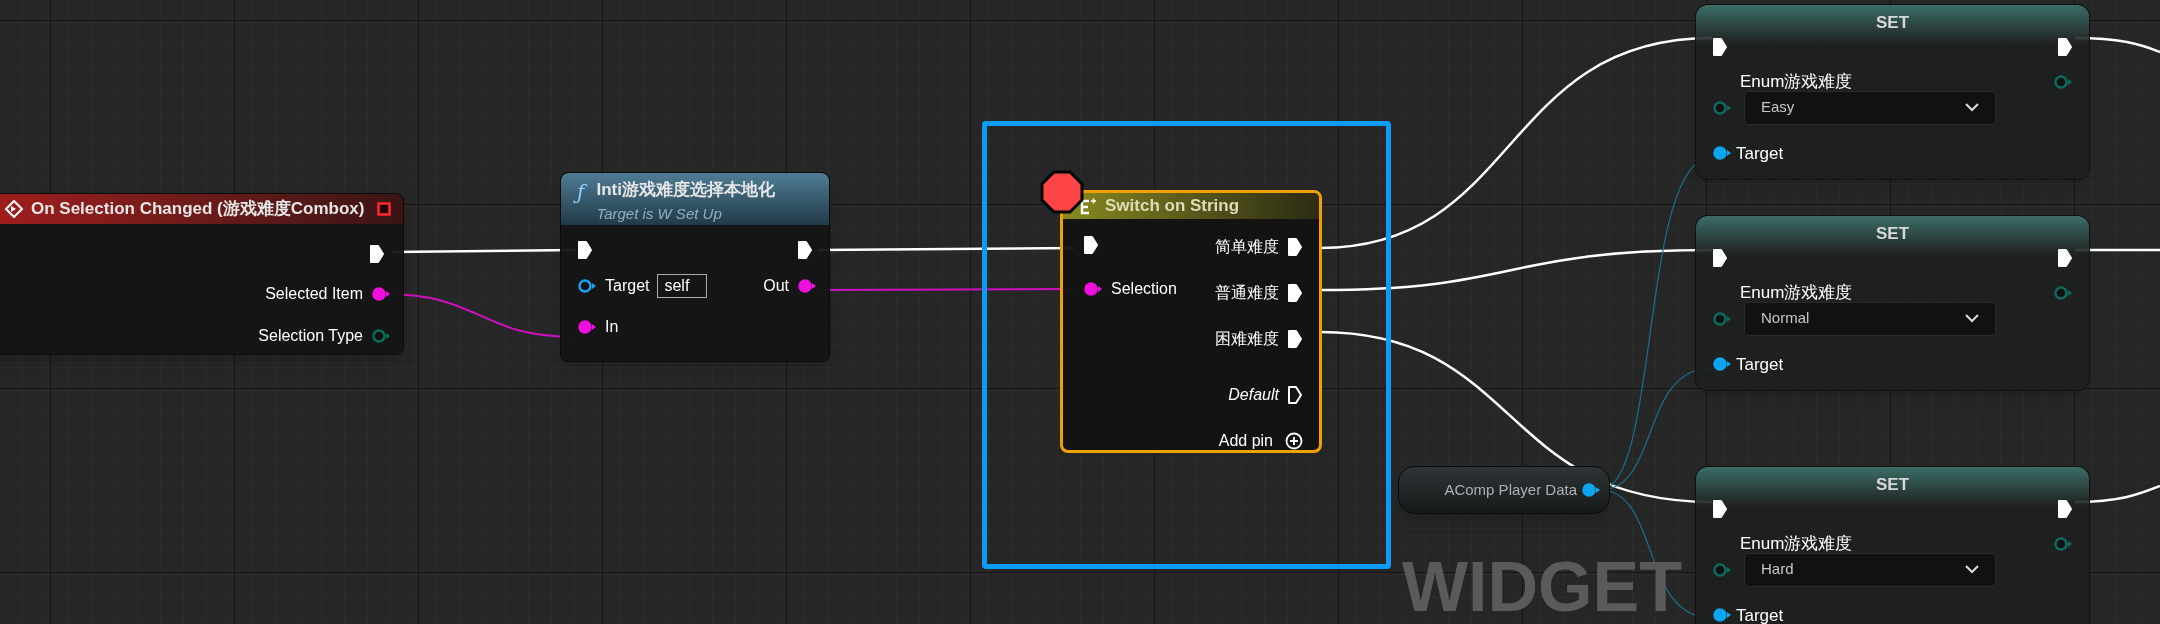 This screenshot has width=2160, height=624. I want to click on dropdown-value: Hard, so click(1777, 569).